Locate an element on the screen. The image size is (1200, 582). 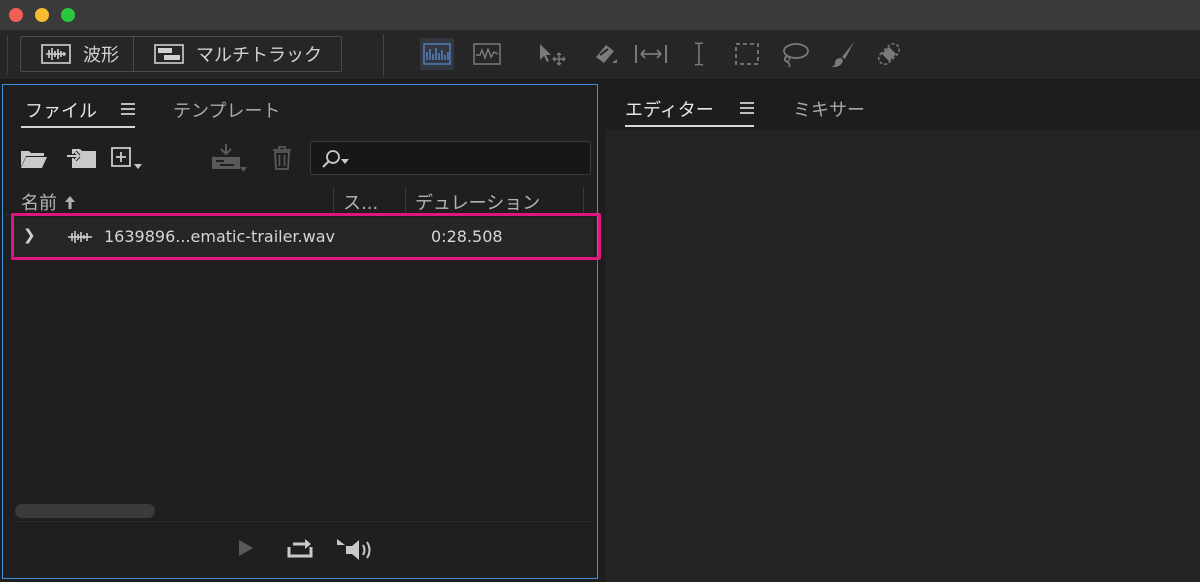
loop-playback-button is located at coordinates (300, 548).